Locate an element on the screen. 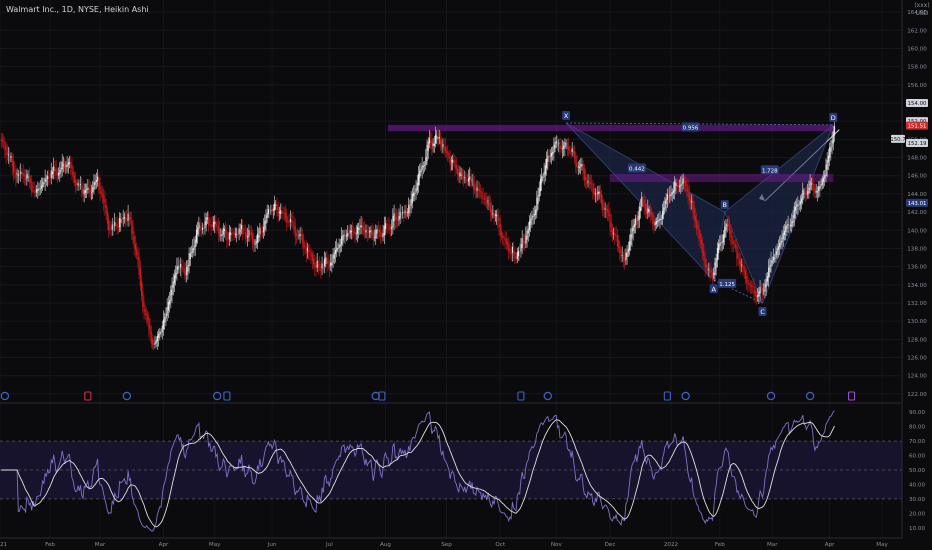  rsi-tick-label: 40.00 is located at coordinates (917, 485).